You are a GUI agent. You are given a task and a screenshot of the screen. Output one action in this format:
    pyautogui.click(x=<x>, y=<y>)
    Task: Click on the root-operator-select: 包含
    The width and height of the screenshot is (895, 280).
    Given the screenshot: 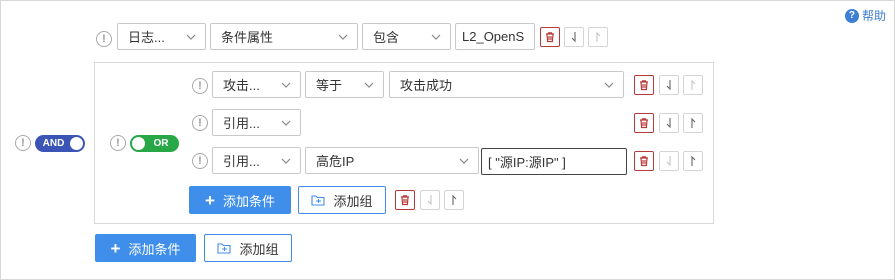 What is the action you would take?
    pyautogui.click(x=406, y=36)
    